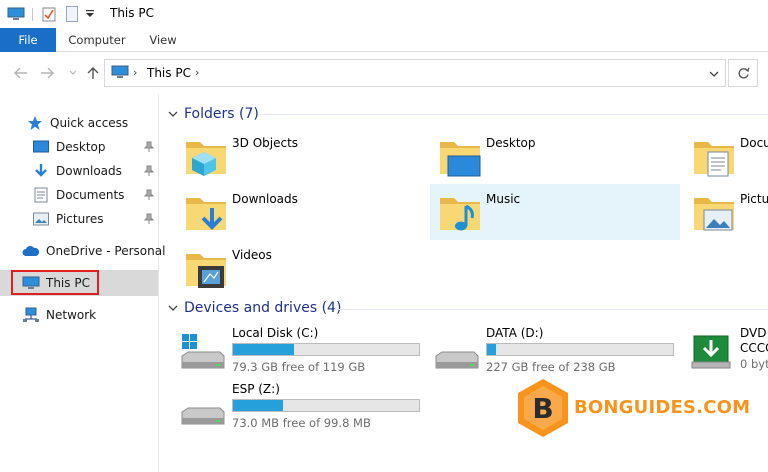  I want to click on folder-item-documents: Docu, so click(726, 156).